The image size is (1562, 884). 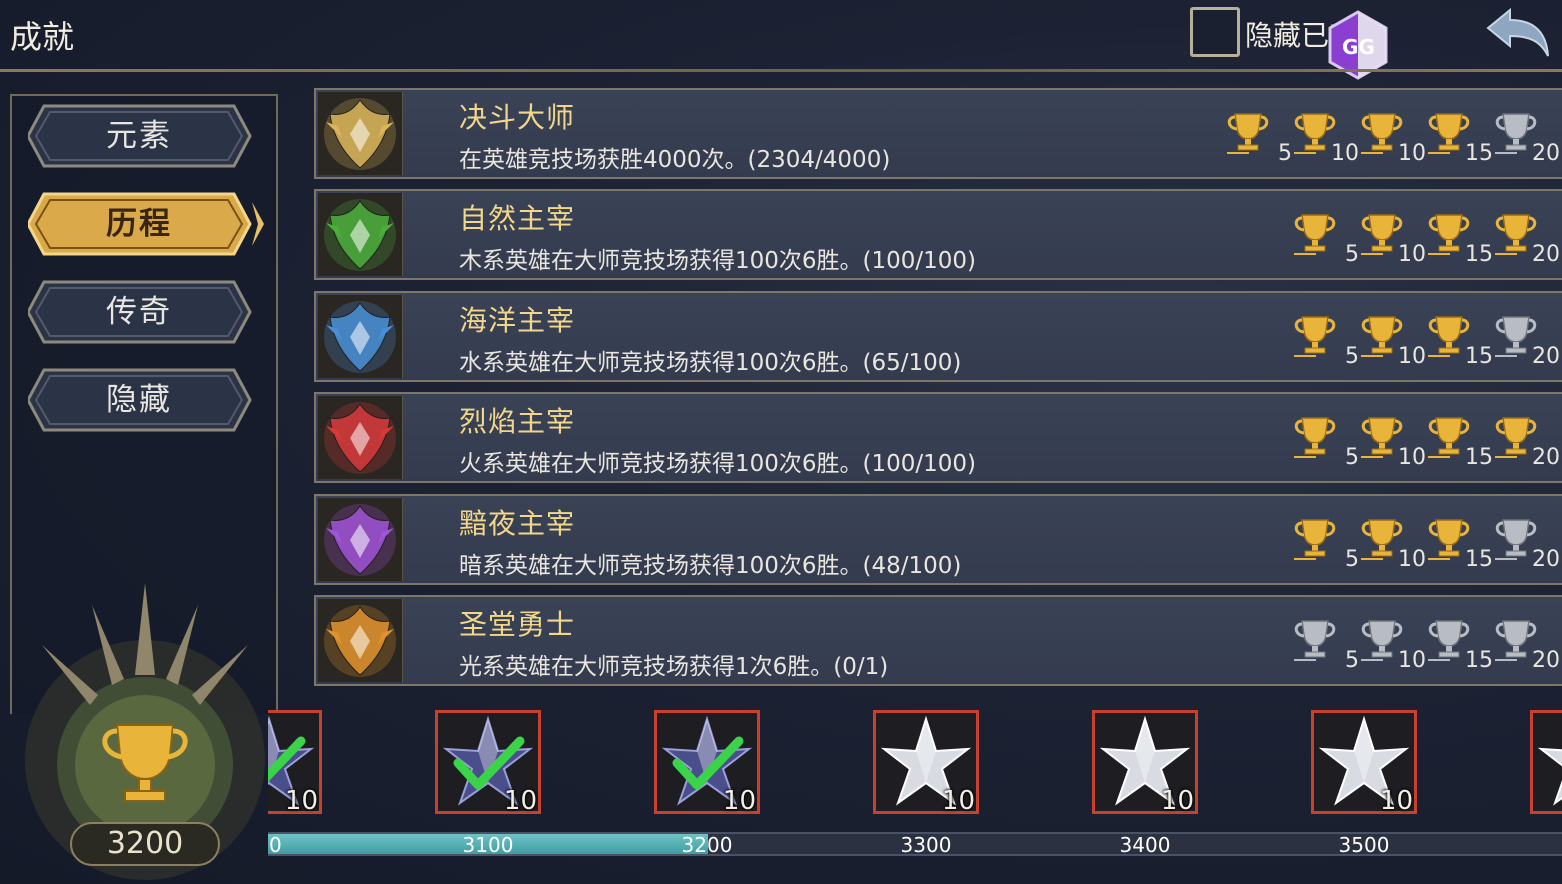 What do you see at coordinates (1145, 845) in the screenshot?
I see `milestone-points-label: 3400` at bounding box center [1145, 845].